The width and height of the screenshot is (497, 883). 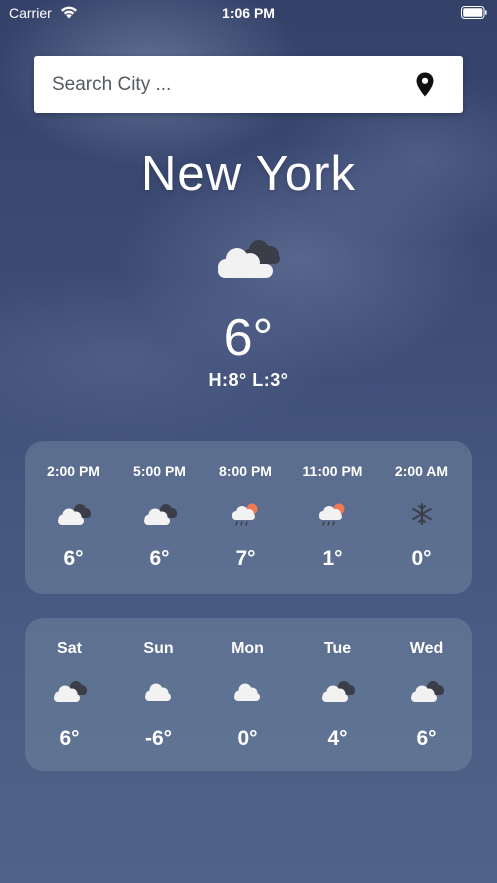 What do you see at coordinates (248, 380) in the screenshot?
I see `high-low-temperature: H:8° L:3°` at bounding box center [248, 380].